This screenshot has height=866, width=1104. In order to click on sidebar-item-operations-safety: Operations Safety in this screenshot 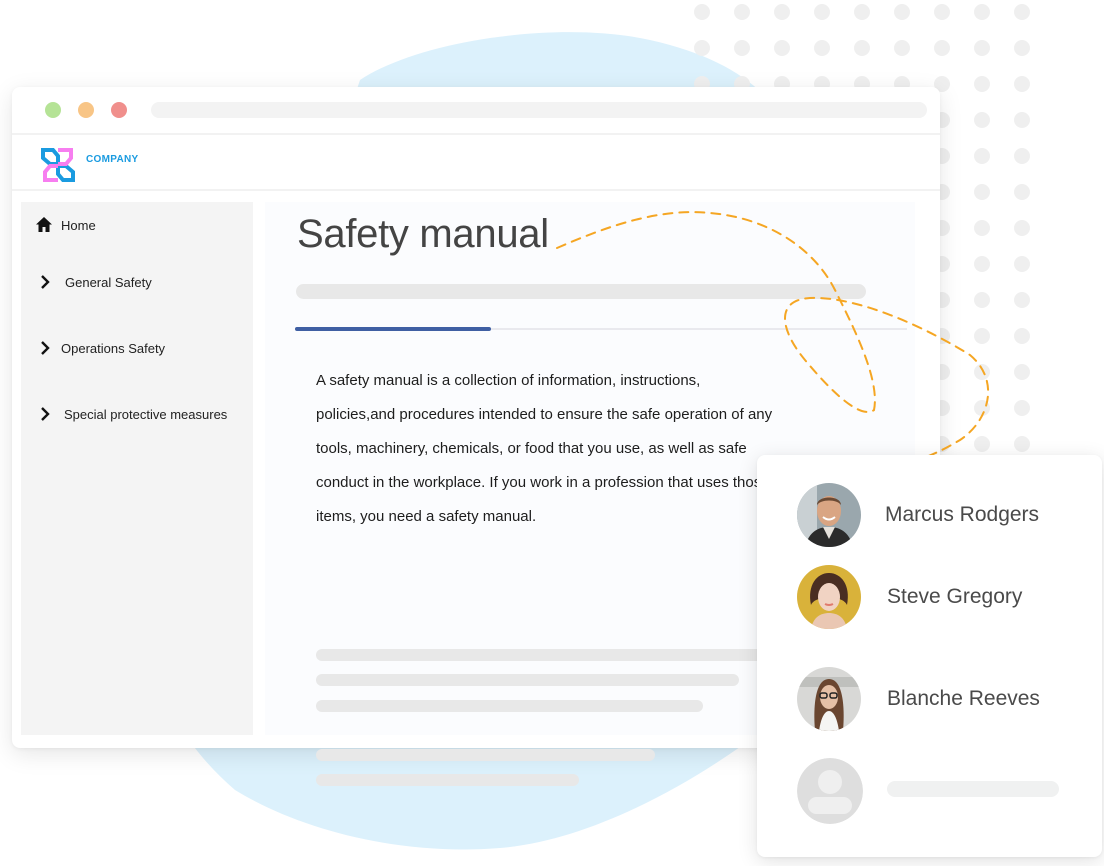, I will do `click(101, 348)`.